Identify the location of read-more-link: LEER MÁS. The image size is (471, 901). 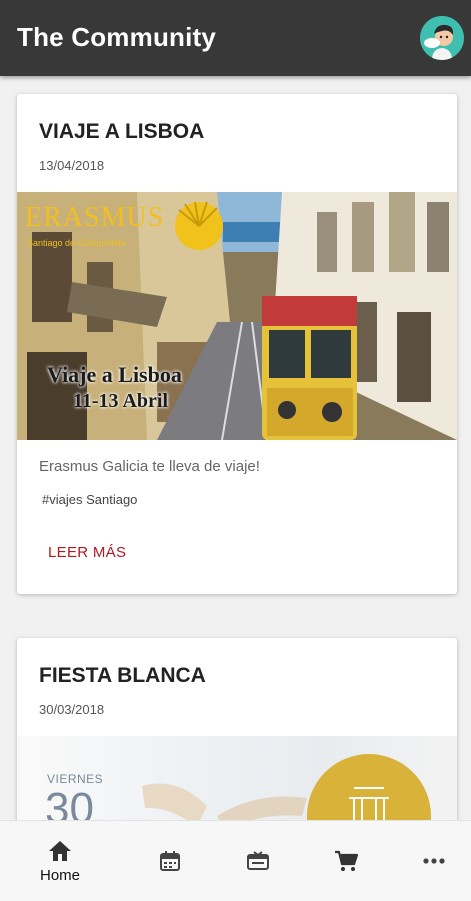
(87, 552).